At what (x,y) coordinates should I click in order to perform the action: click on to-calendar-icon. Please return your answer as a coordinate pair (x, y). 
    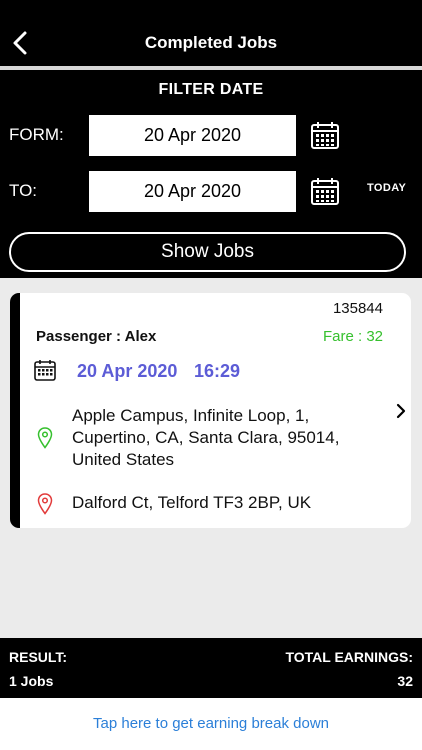
    Looking at the image, I should click on (325, 191).